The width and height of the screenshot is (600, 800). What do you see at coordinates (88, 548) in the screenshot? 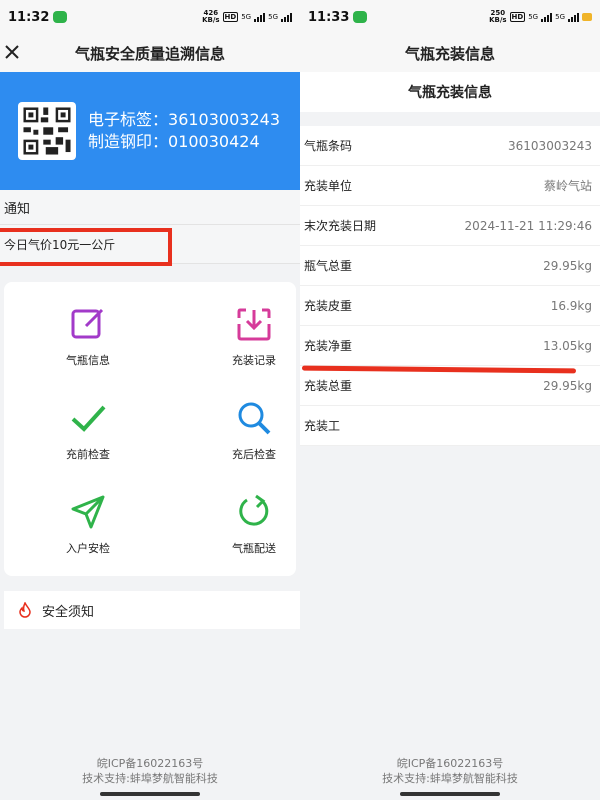
I see `menu-label: 入户安检` at bounding box center [88, 548].